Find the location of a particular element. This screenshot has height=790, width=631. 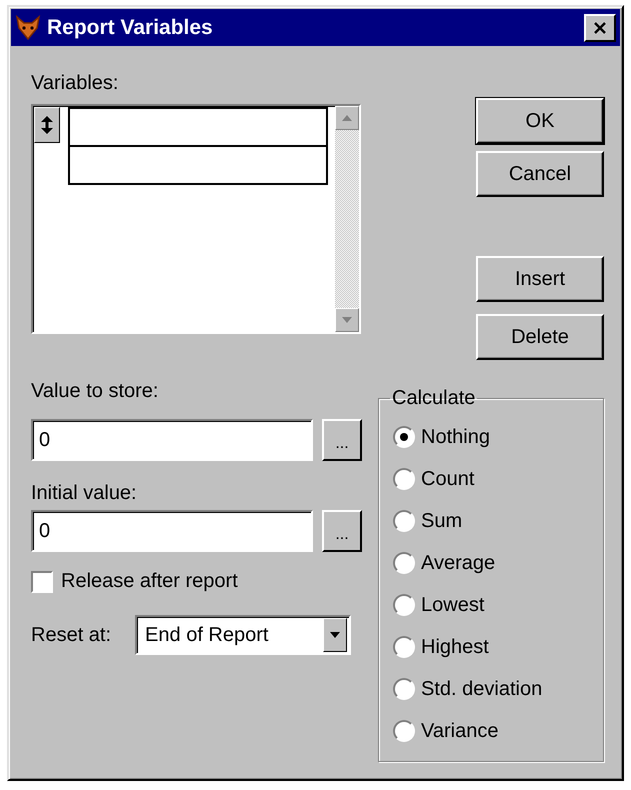

radio-label: Lowest is located at coordinates (452, 605).